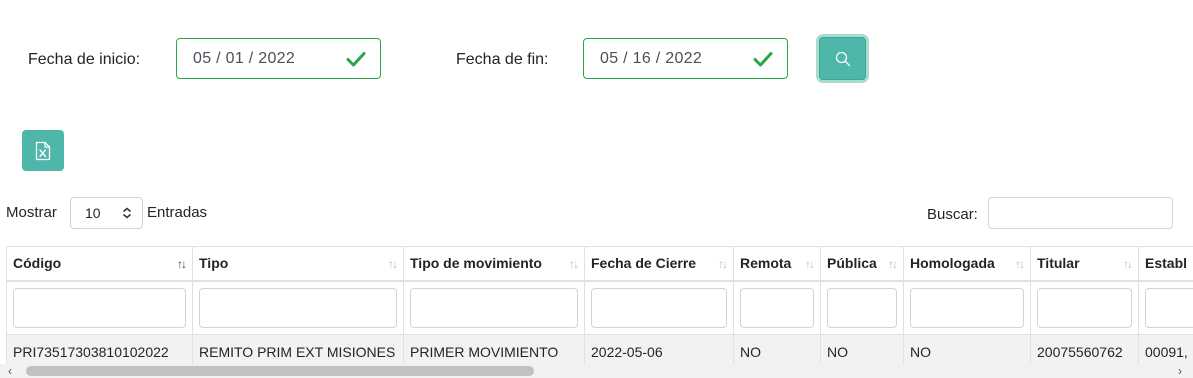 The height and width of the screenshot is (378, 1193). I want to click on end-date-input: 05 / 16 / 2022, so click(685, 58).